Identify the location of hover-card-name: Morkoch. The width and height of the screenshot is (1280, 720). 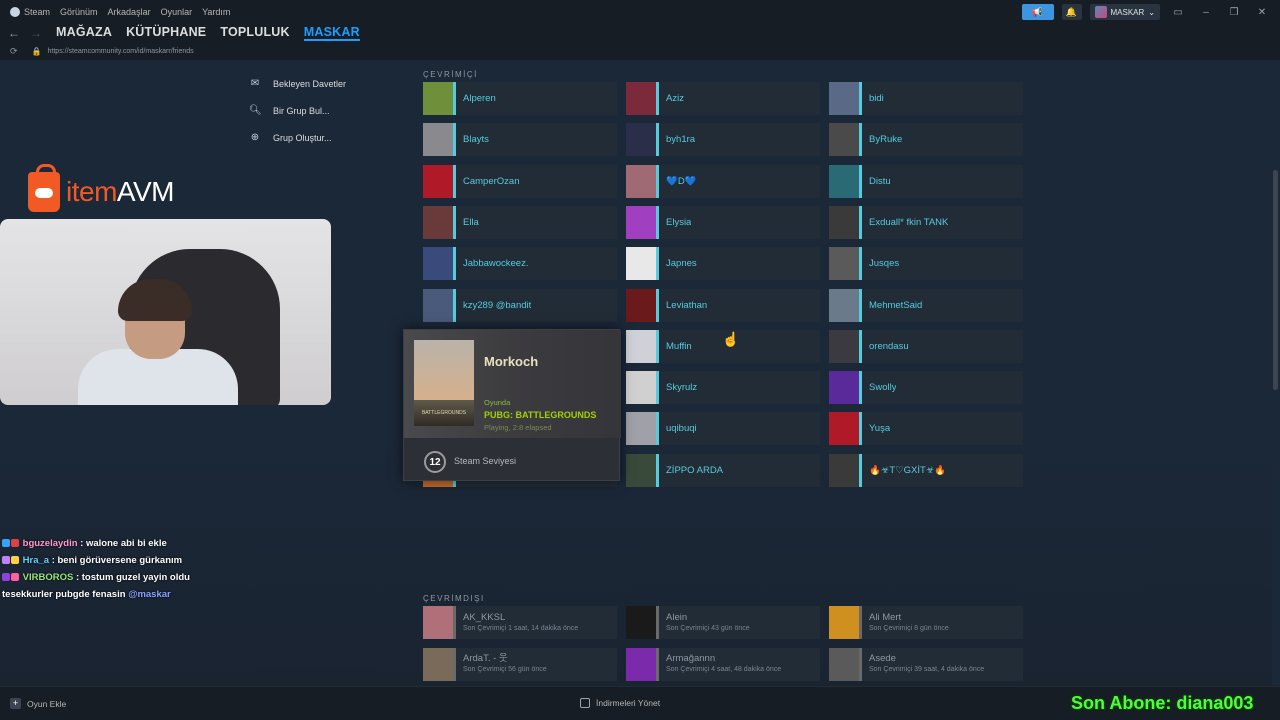
(511, 361).